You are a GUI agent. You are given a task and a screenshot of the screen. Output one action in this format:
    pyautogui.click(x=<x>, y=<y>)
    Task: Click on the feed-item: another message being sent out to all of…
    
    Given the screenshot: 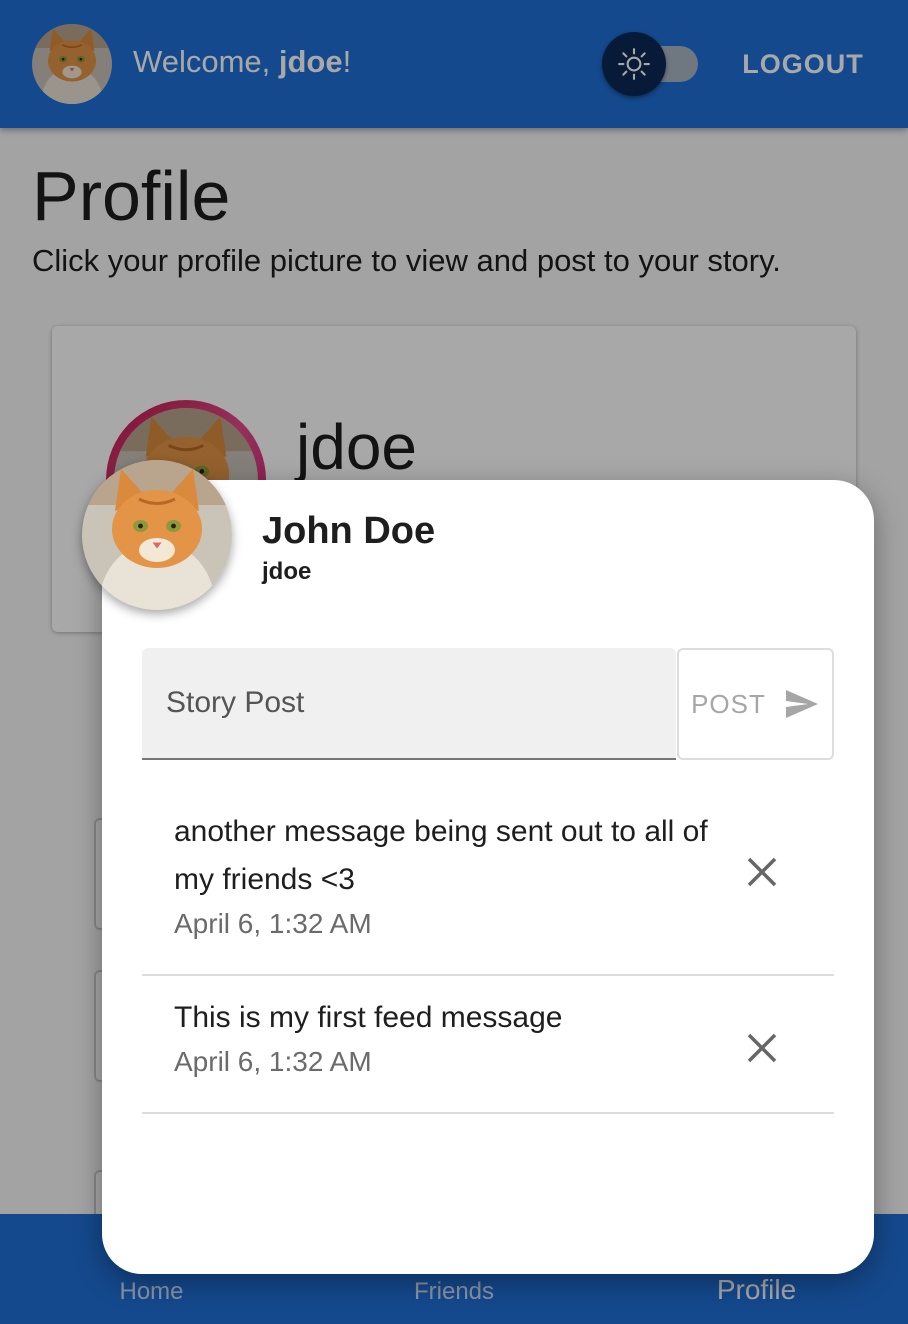 What is the action you would take?
    pyautogui.click(x=488, y=883)
    